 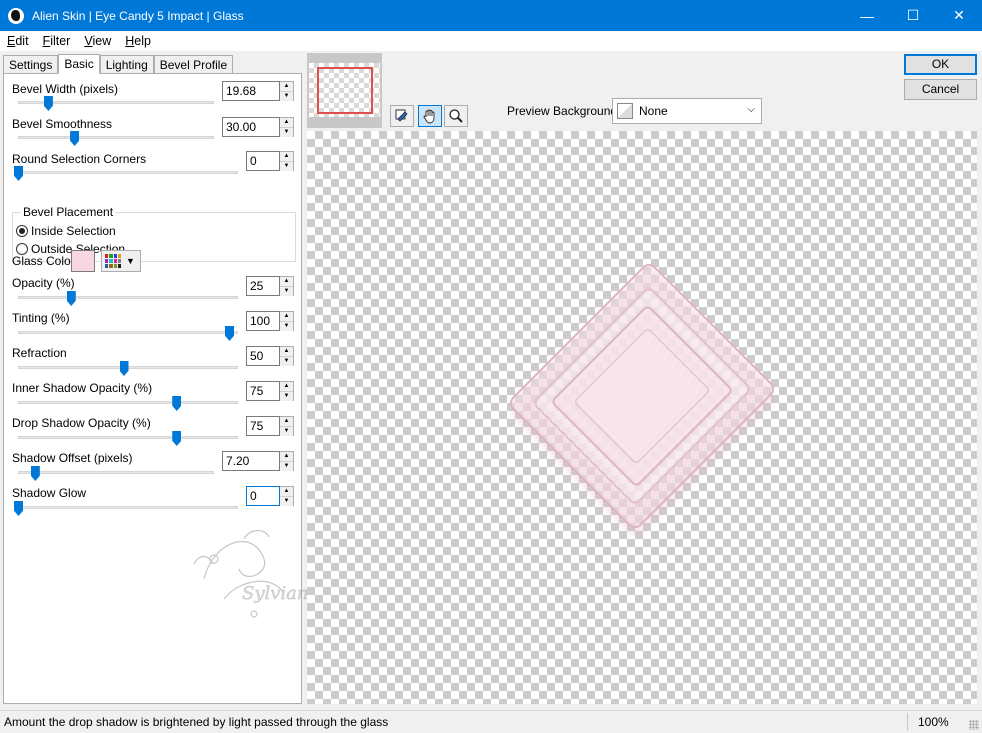 I want to click on tab-basic: Basic, so click(x=79, y=64).